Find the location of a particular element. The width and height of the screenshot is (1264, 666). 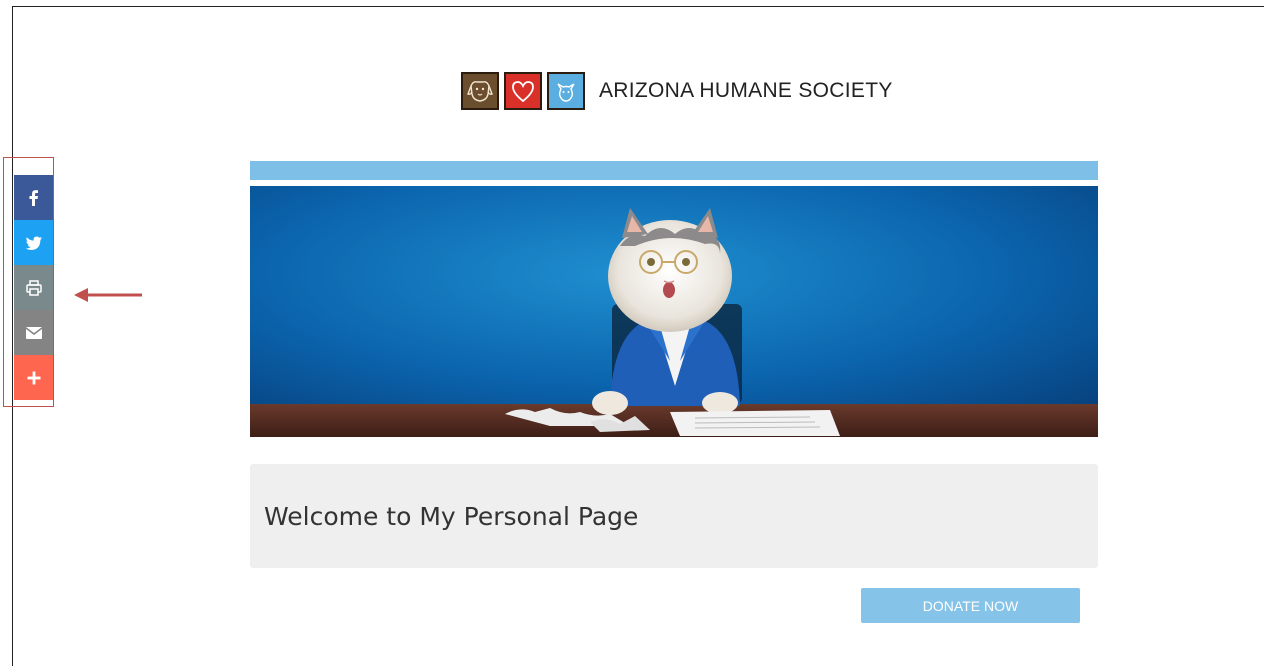

more-share-button is located at coordinates (33, 377).